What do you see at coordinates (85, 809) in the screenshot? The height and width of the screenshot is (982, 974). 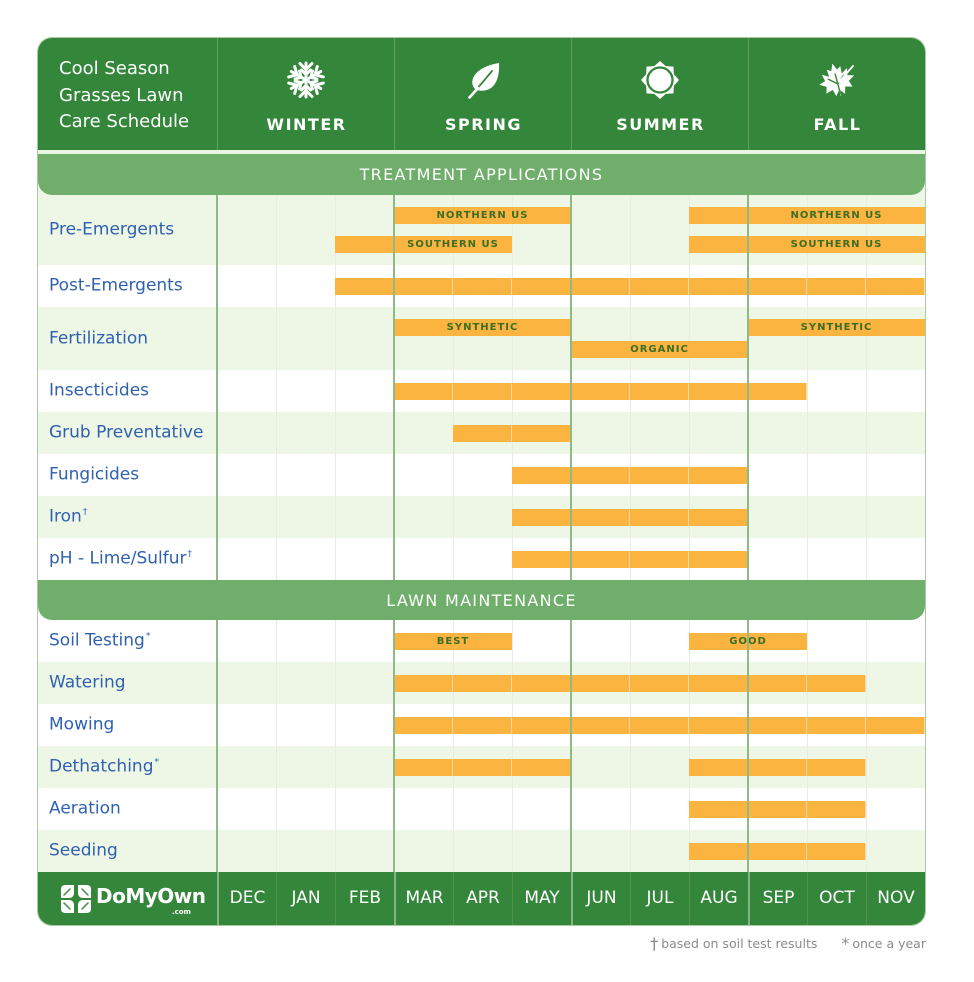 I see `row-label: Aeration` at bounding box center [85, 809].